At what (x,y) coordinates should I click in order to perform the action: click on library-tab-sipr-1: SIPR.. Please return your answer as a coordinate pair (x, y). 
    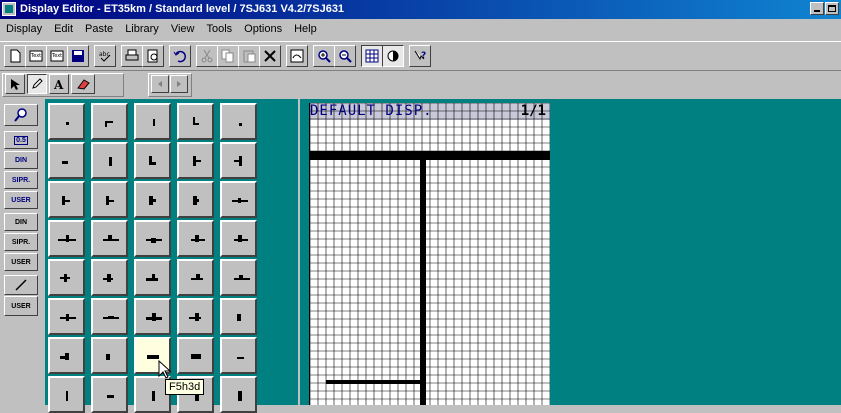
    Looking at the image, I should click on (21, 180).